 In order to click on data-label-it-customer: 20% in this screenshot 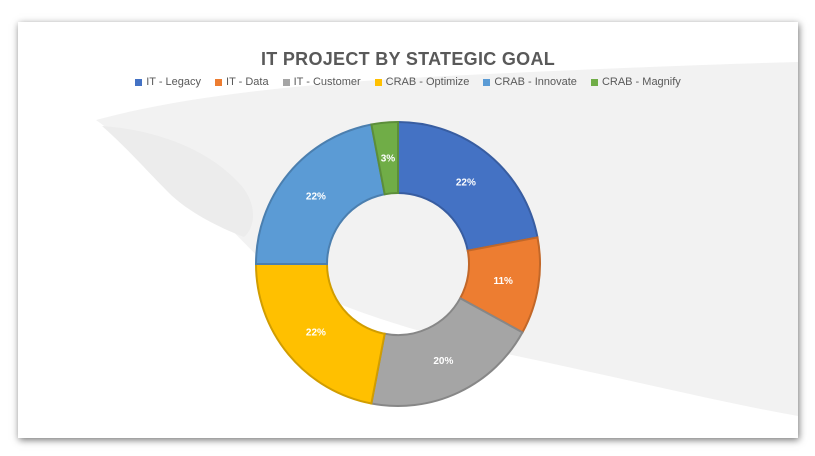, I will do `click(443, 361)`.